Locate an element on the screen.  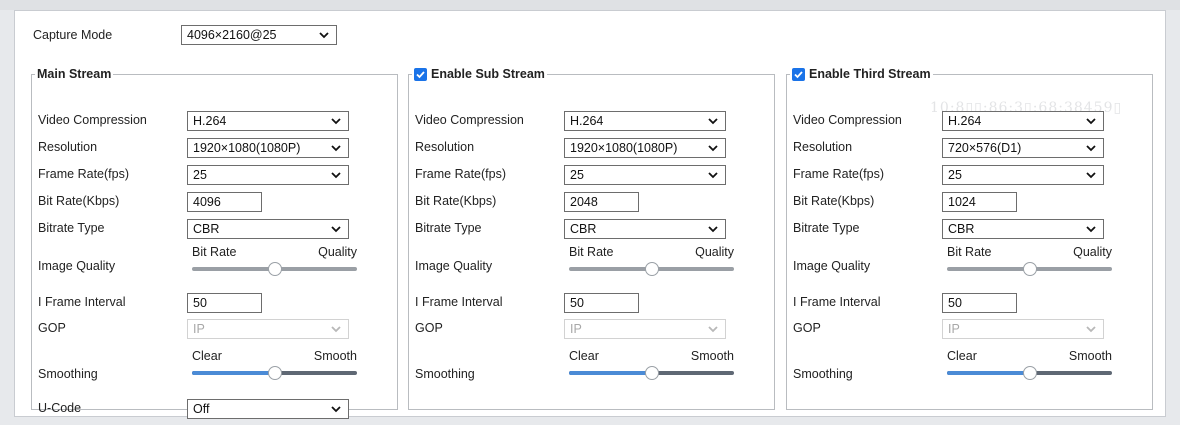
u-code-select: Off is located at coordinates (268, 409).